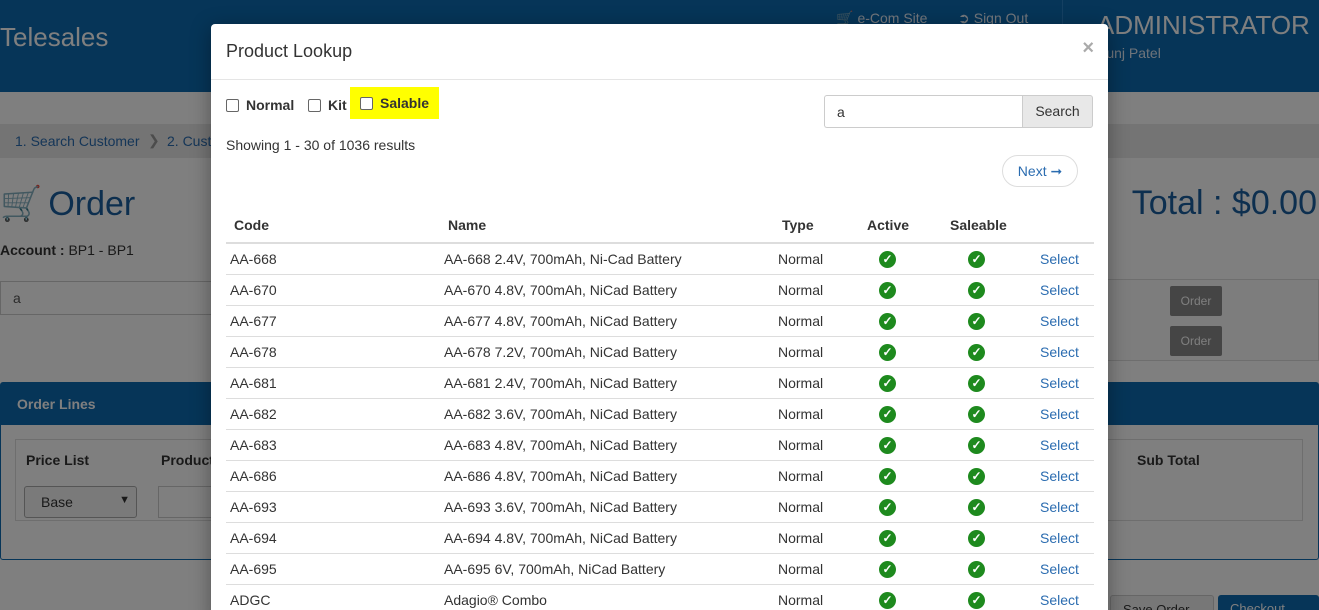  What do you see at coordinates (366, 103) in the screenshot?
I see `salable-checkbox` at bounding box center [366, 103].